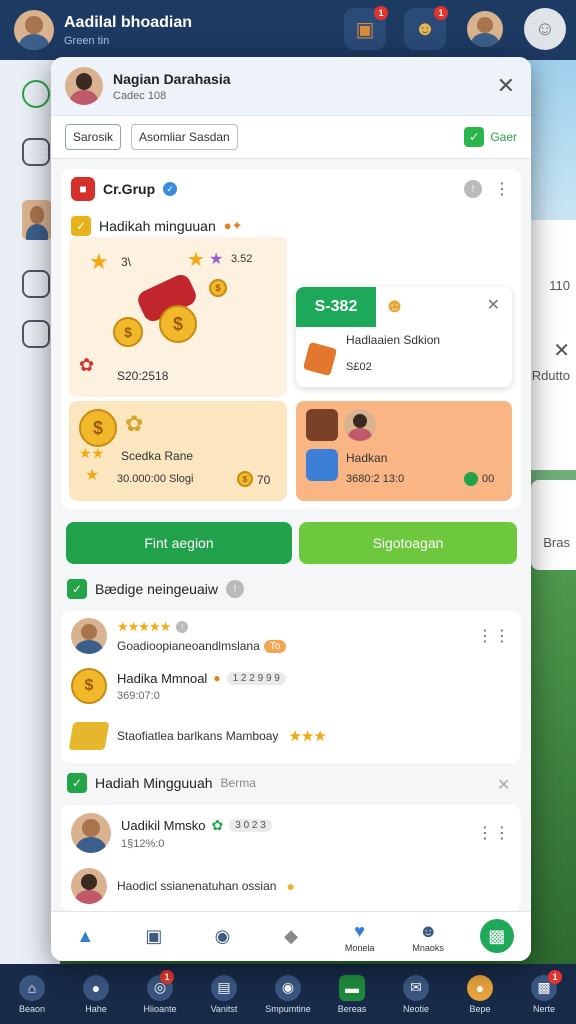 The image size is (576, 1024). What do you see at coordinates (238, 783) in the screenshot?
I see `section-3-sub: Berma` at bounding box center [238, 783].